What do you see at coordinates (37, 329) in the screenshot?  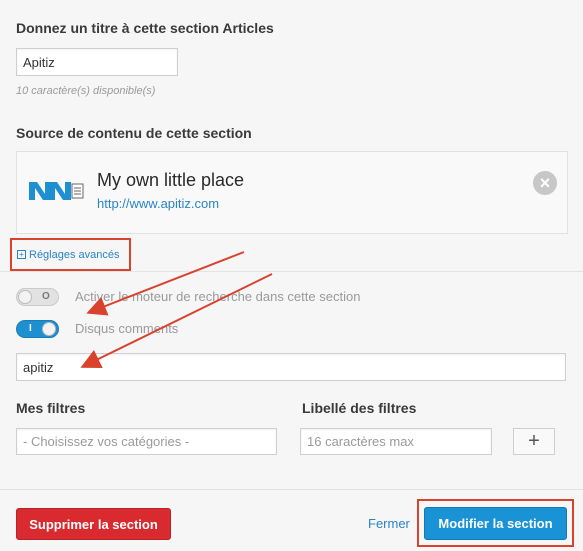 I see `disqus-comments-toggle: I` at bounding box center [37, 329].